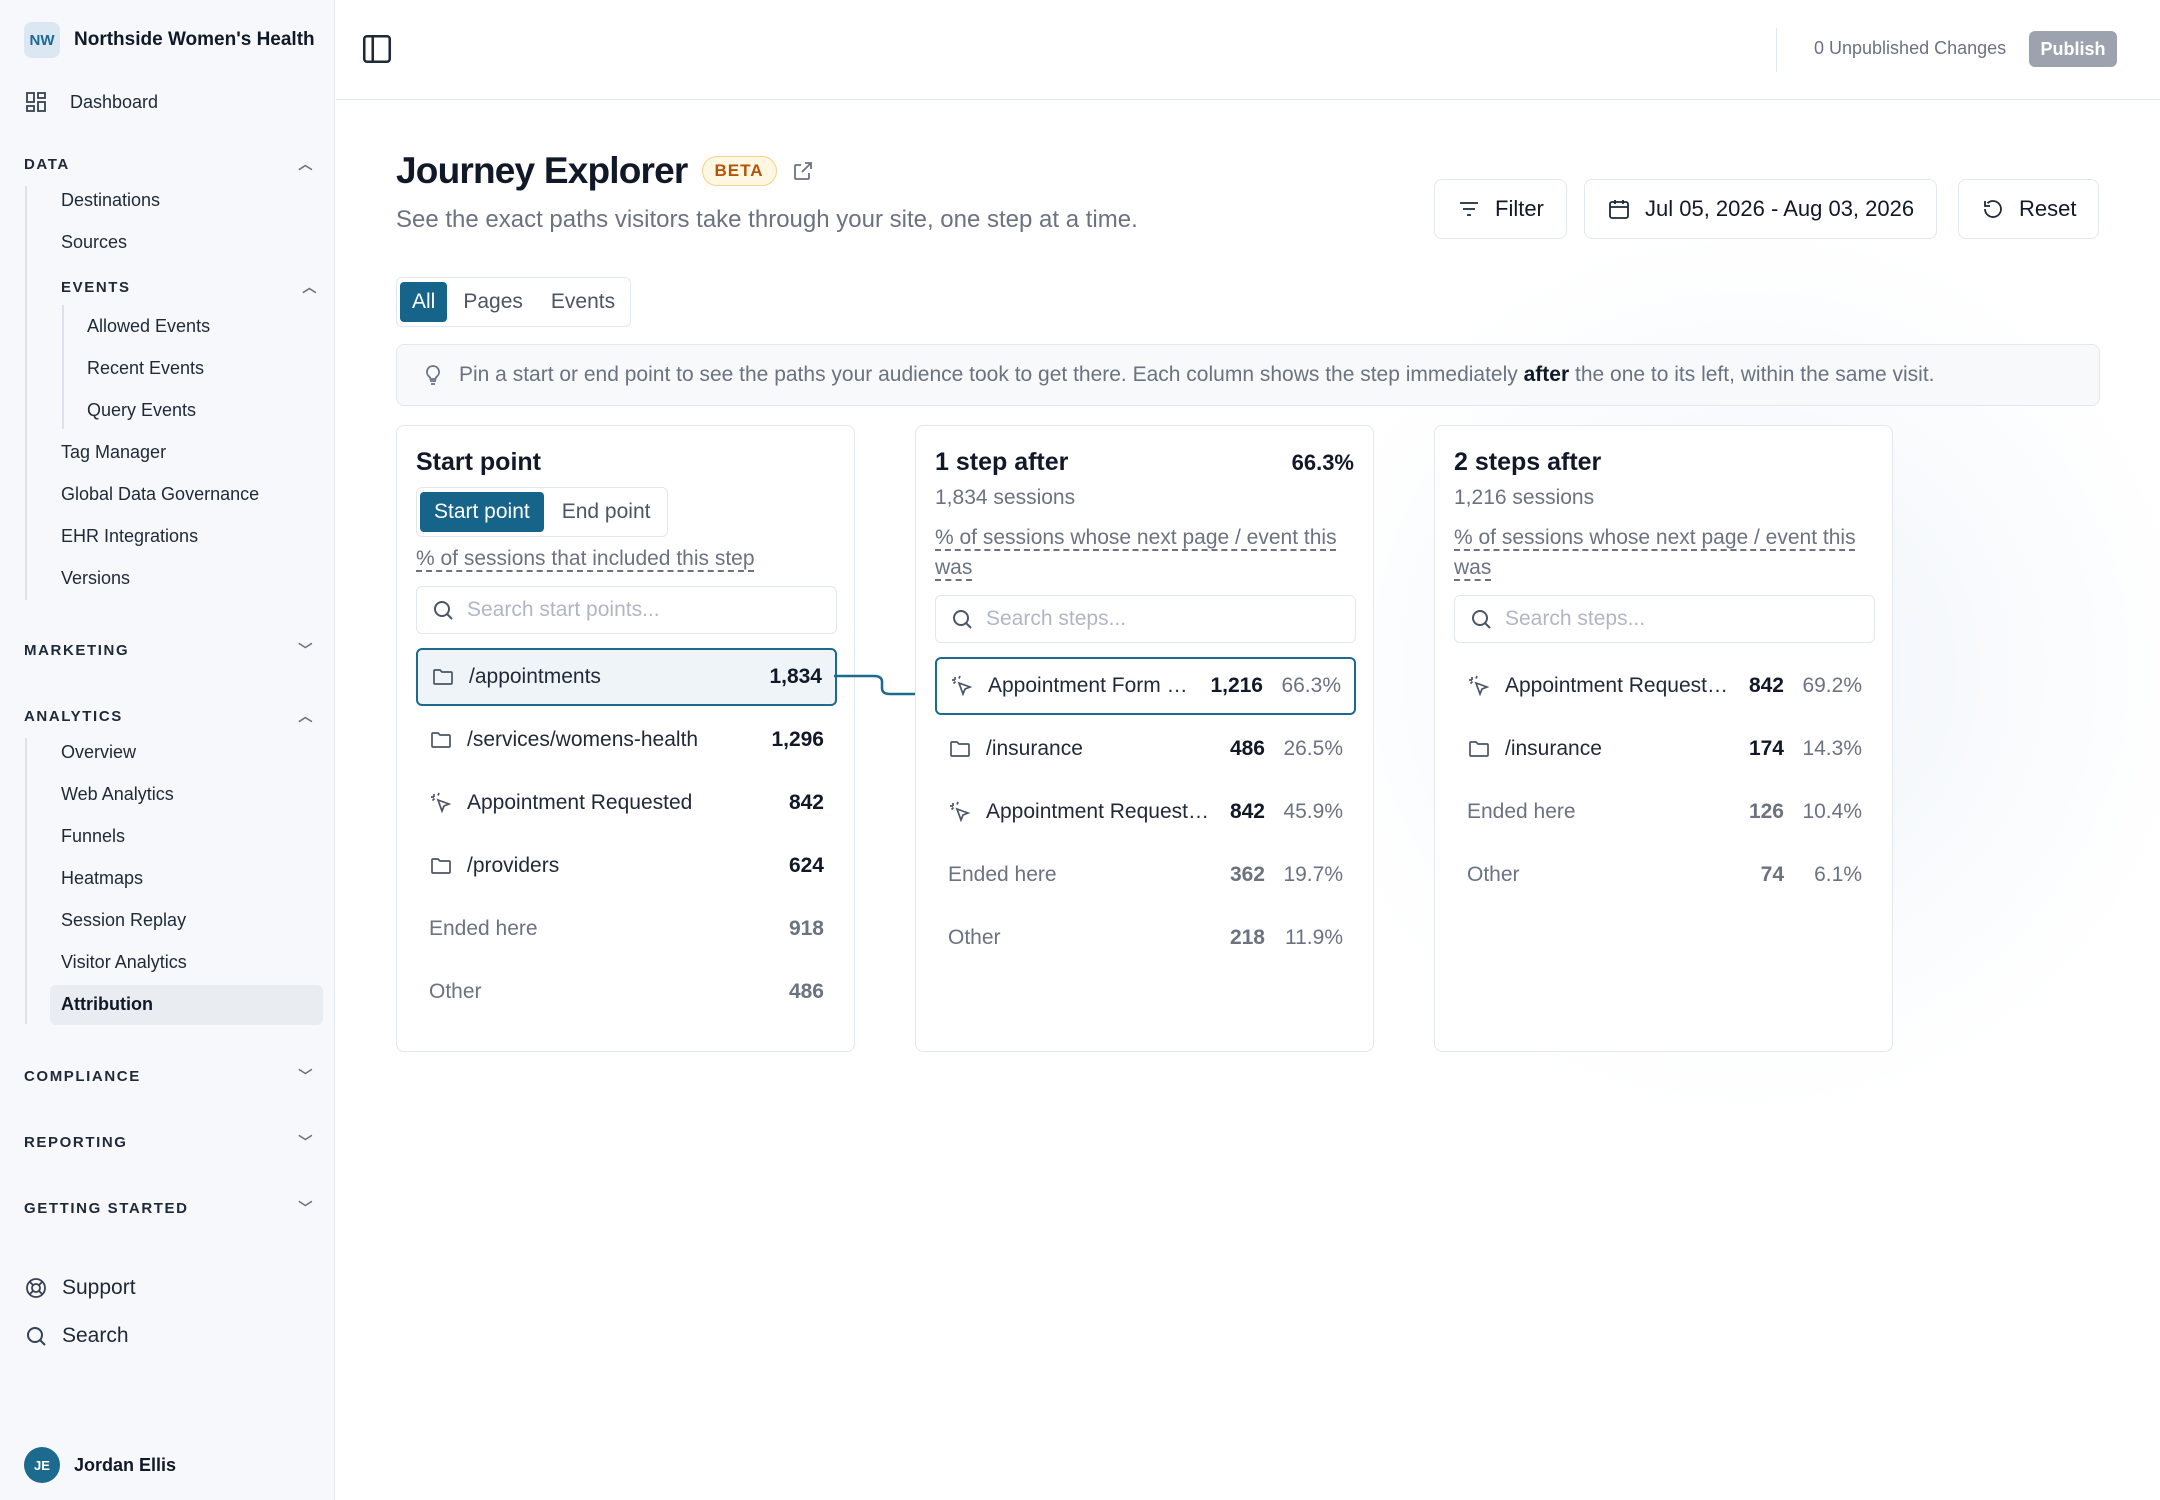 The height and width of the screenshot is (1500, 2160). Describe the element at coordinates (306, 164) in the screenshot. I see `chevron-up-icon: ︿` at that location.